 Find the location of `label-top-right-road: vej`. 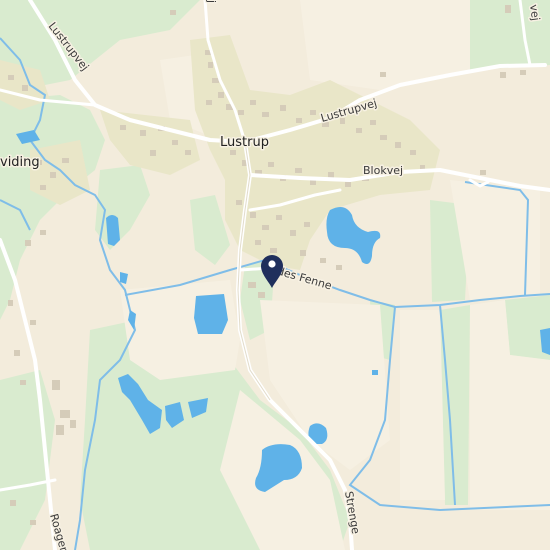

label-top-right-road: vej is located at coordinates (534, 13).